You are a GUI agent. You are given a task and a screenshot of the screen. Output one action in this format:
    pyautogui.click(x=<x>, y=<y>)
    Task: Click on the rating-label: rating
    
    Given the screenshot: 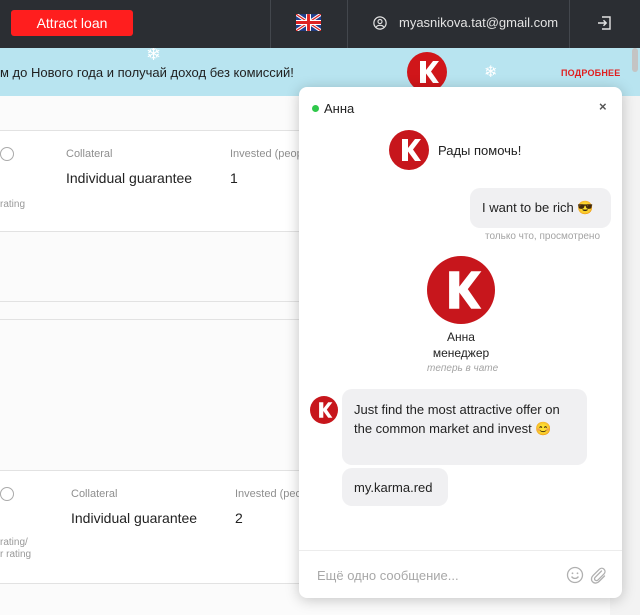 What is the action you would take?
    pyautogui.click(x=13, y=204)
    